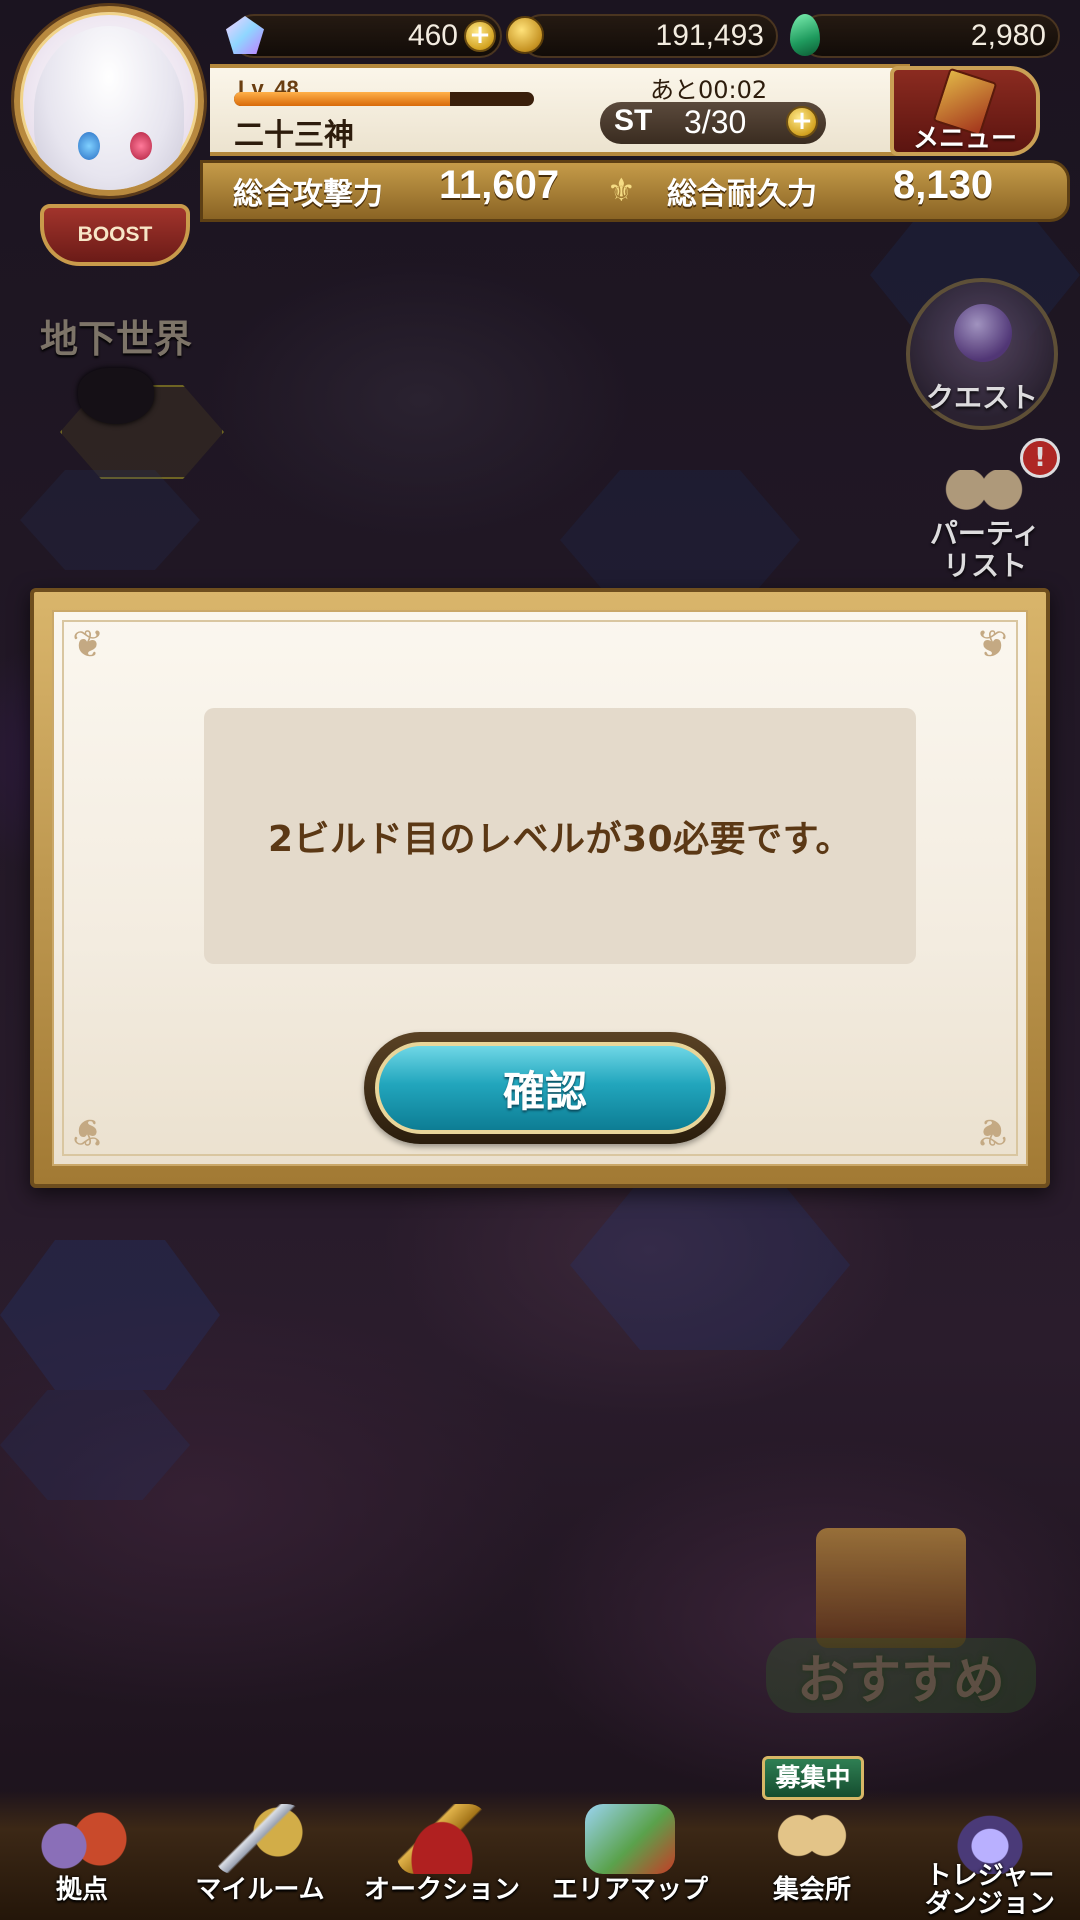 This screenshot has width=1080, height=1920. What do you see at coordinates (544, 1091) in the screenshot?
I see `confirm-label: 確認` at bounding box center [544, 1091].